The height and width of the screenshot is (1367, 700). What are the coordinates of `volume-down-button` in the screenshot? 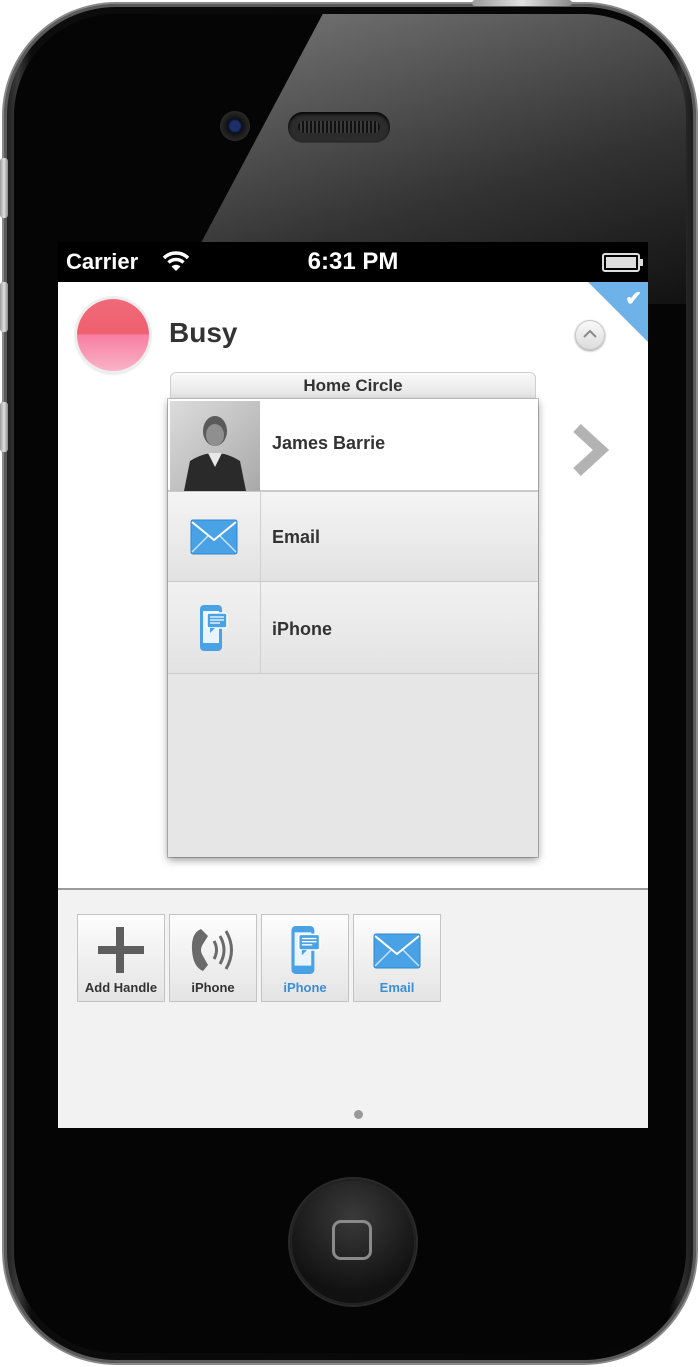 It's located at (4, 427).